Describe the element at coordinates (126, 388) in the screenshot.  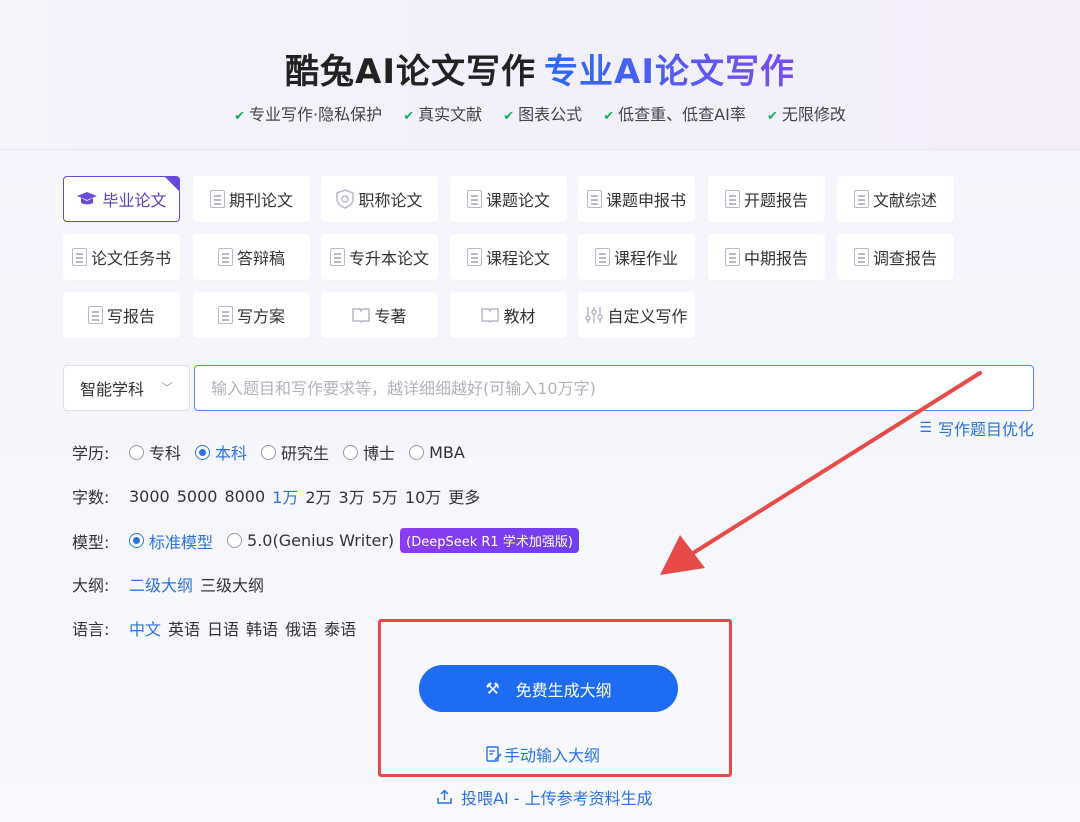
I see `subject-select: 智能学科 ﹀` at that location.